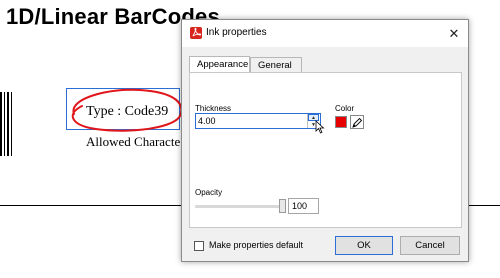 This screenshot has height=278, width=500. I want to click on ok-button: OK, so click(364, 245).